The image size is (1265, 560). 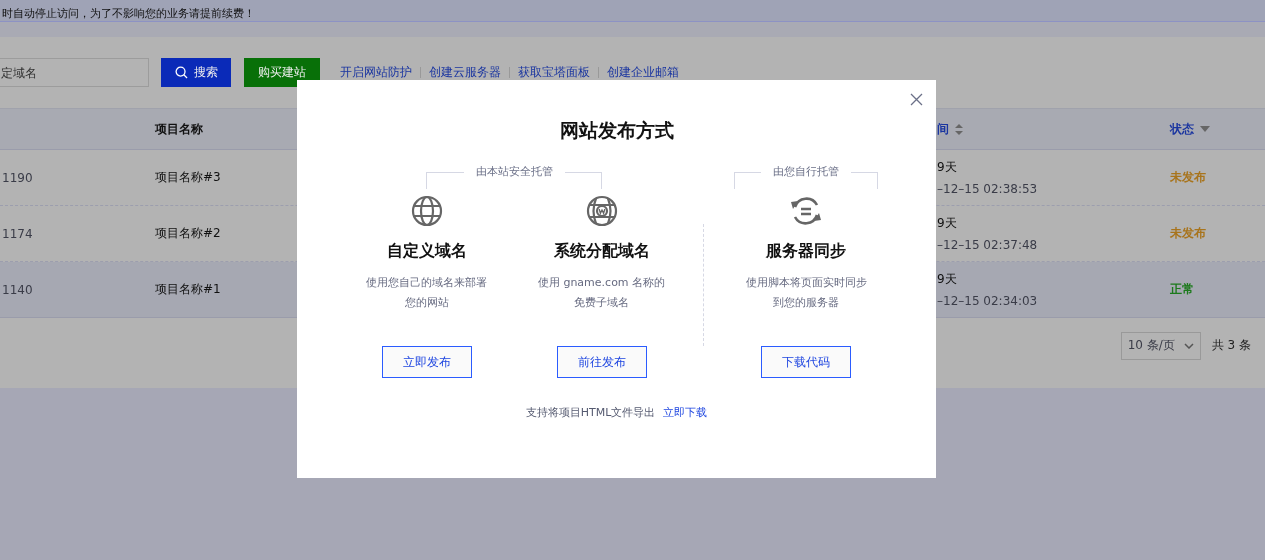 I want to click on column-header: 状态, so click(x=1182, y=129).